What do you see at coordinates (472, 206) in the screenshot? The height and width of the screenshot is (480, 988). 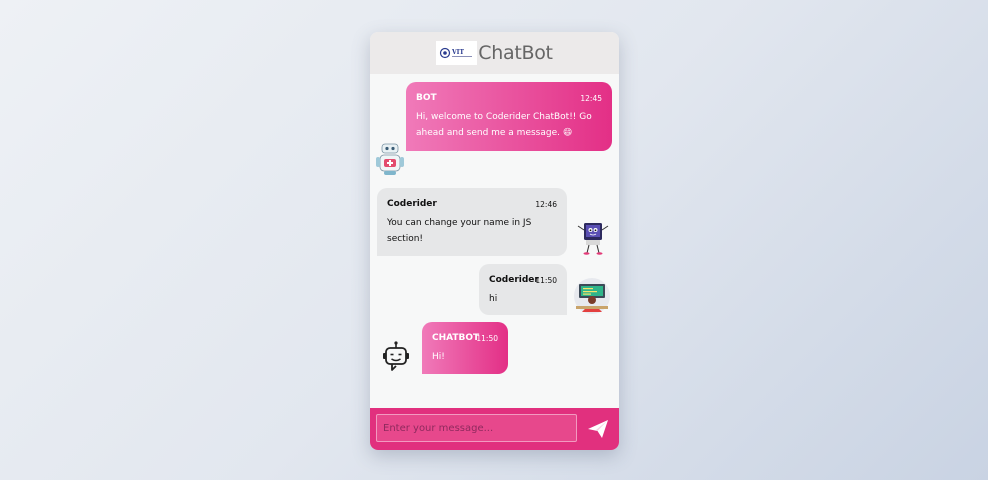 I see `message-info: Coderider 12:46` at bounding box center [472, 206].